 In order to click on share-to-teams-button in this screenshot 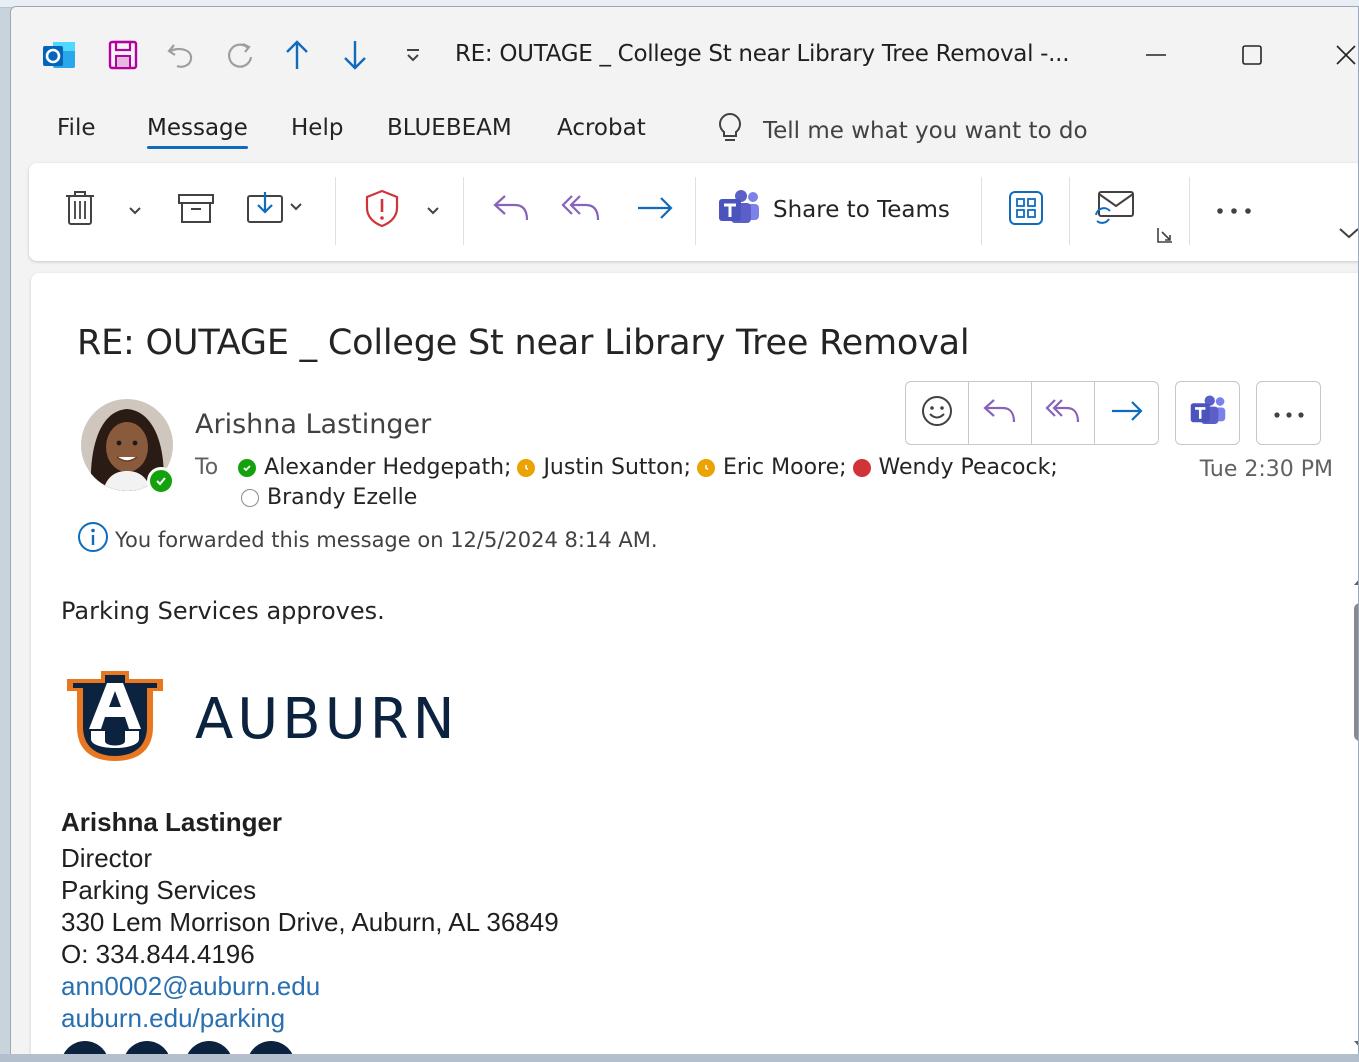, I will do `click(1207, 413)`.